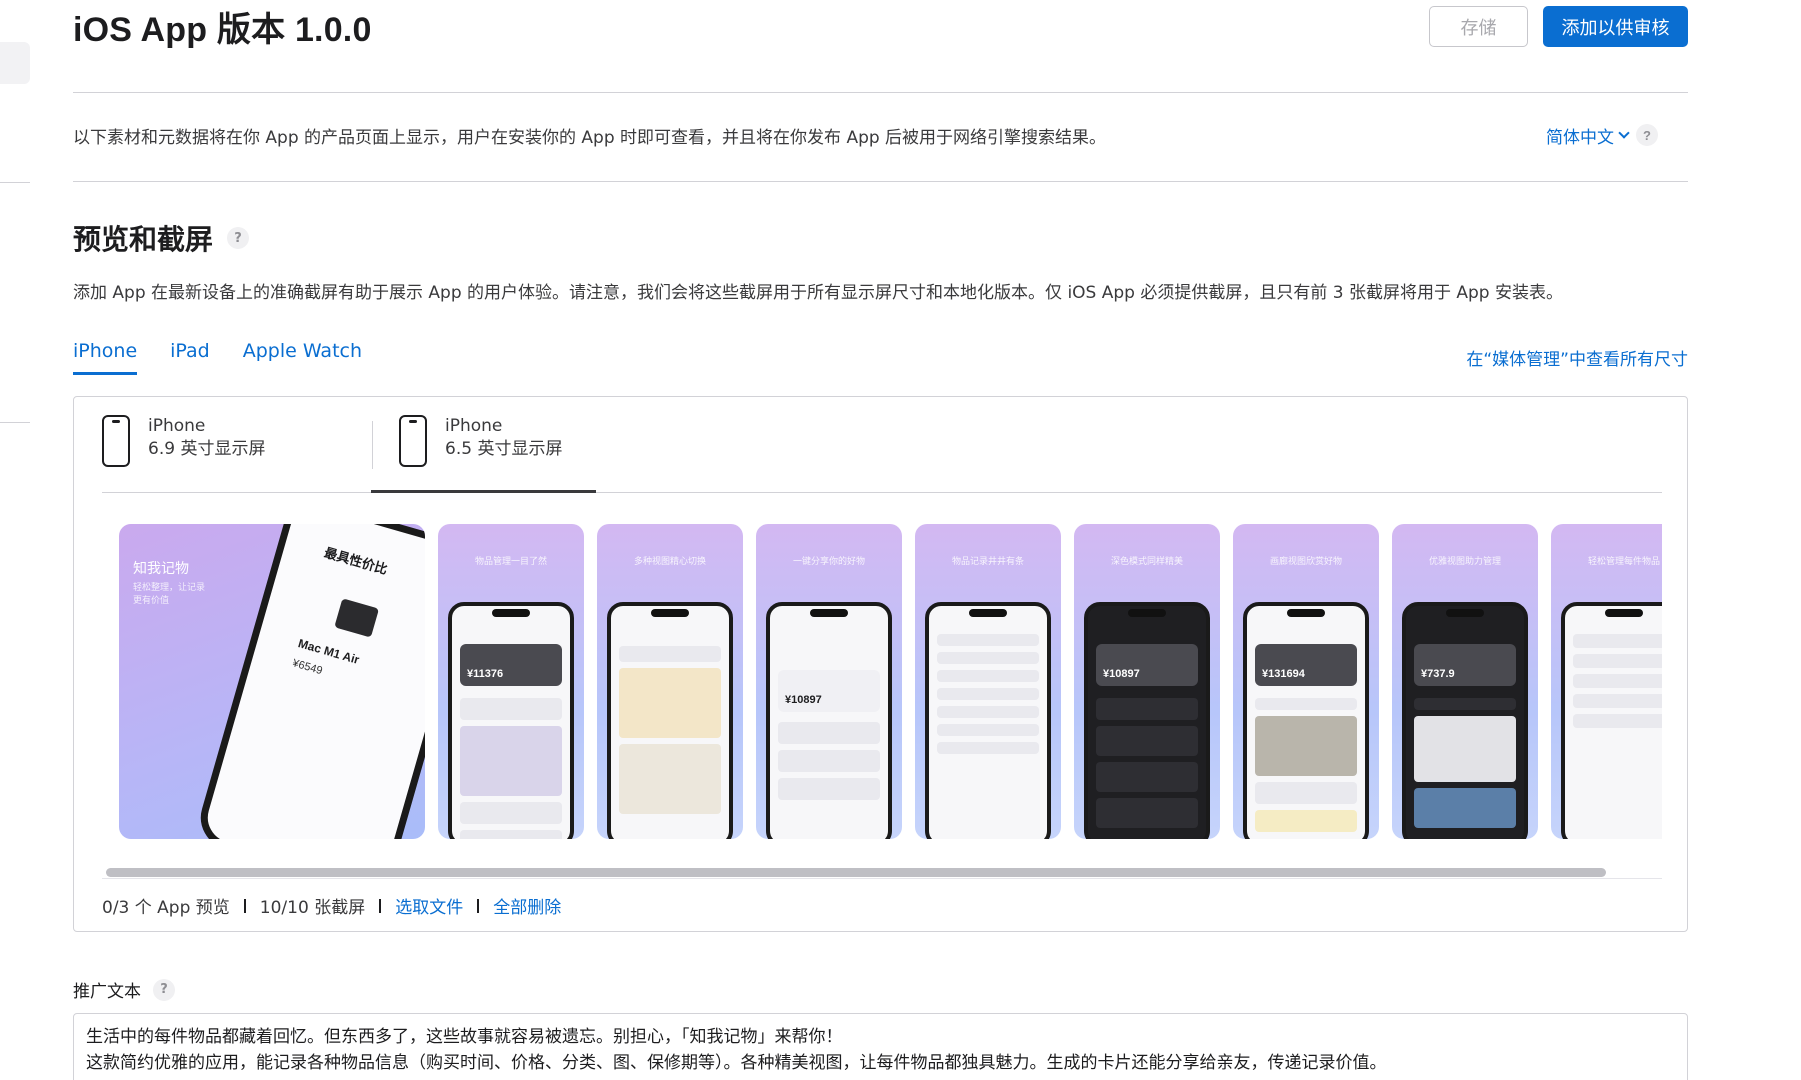 This screenshot has height=1080, width=1801. I want to click on submit-for-review-button: 添加以供审核, so click(1615, 26).